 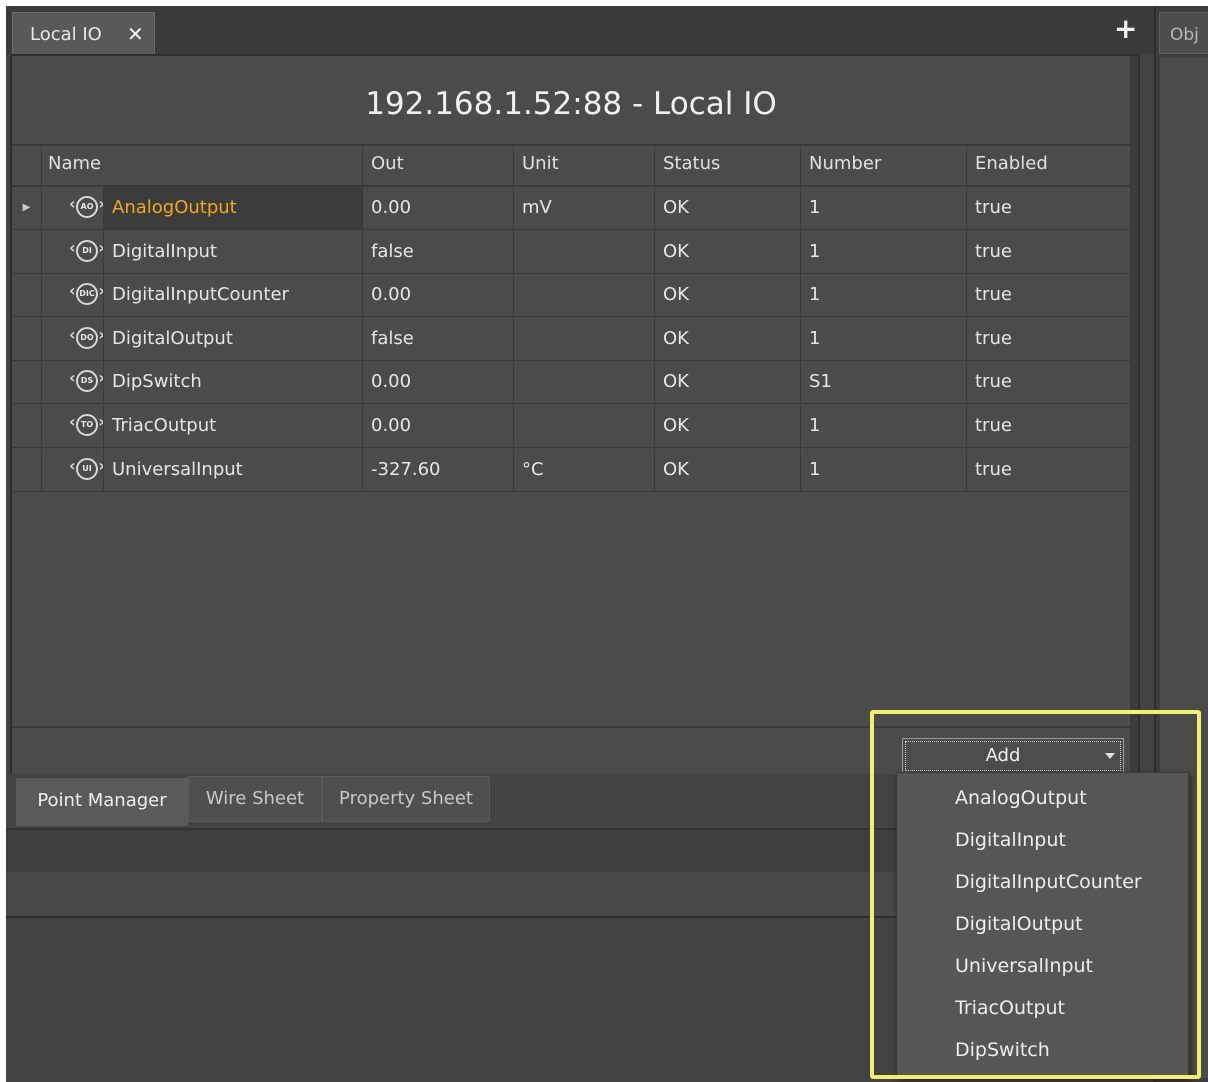 I want to click on add-tab-icon: +, so click(x=1125, y=29).